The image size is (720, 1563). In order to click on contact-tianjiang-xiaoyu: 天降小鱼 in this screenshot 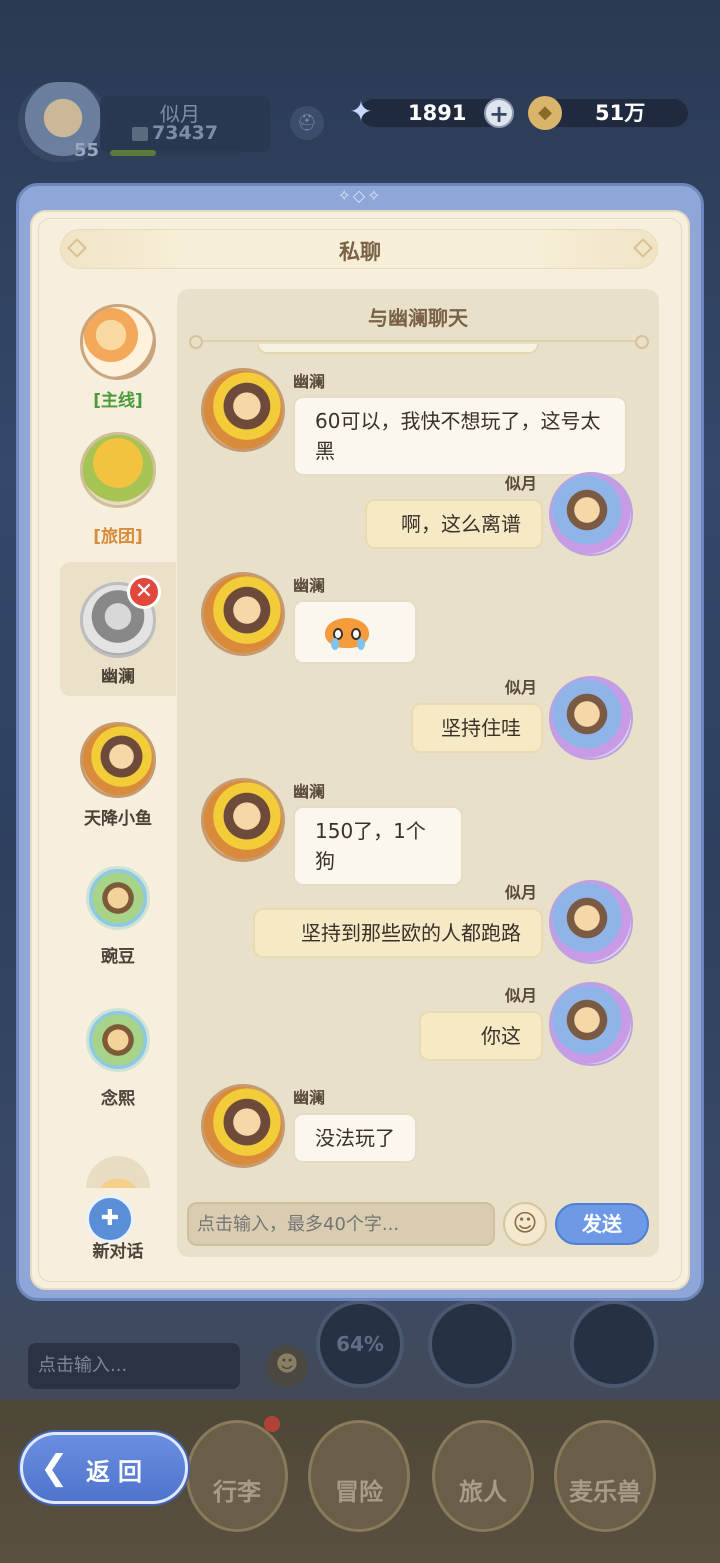, I will do `click(118, 775)`.